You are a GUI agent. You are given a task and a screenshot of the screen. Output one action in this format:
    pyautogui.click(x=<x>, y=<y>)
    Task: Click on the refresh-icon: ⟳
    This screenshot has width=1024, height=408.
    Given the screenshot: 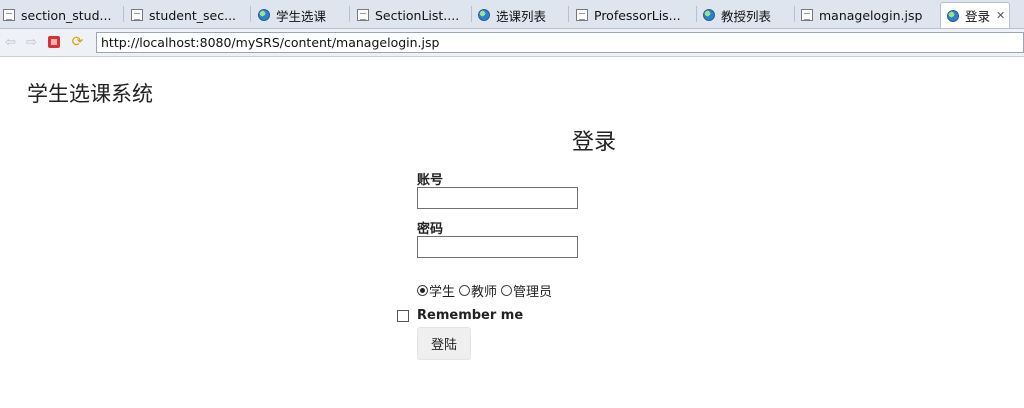 What is the action you would take?
    pyautogui.click(x=77, y=42)
    